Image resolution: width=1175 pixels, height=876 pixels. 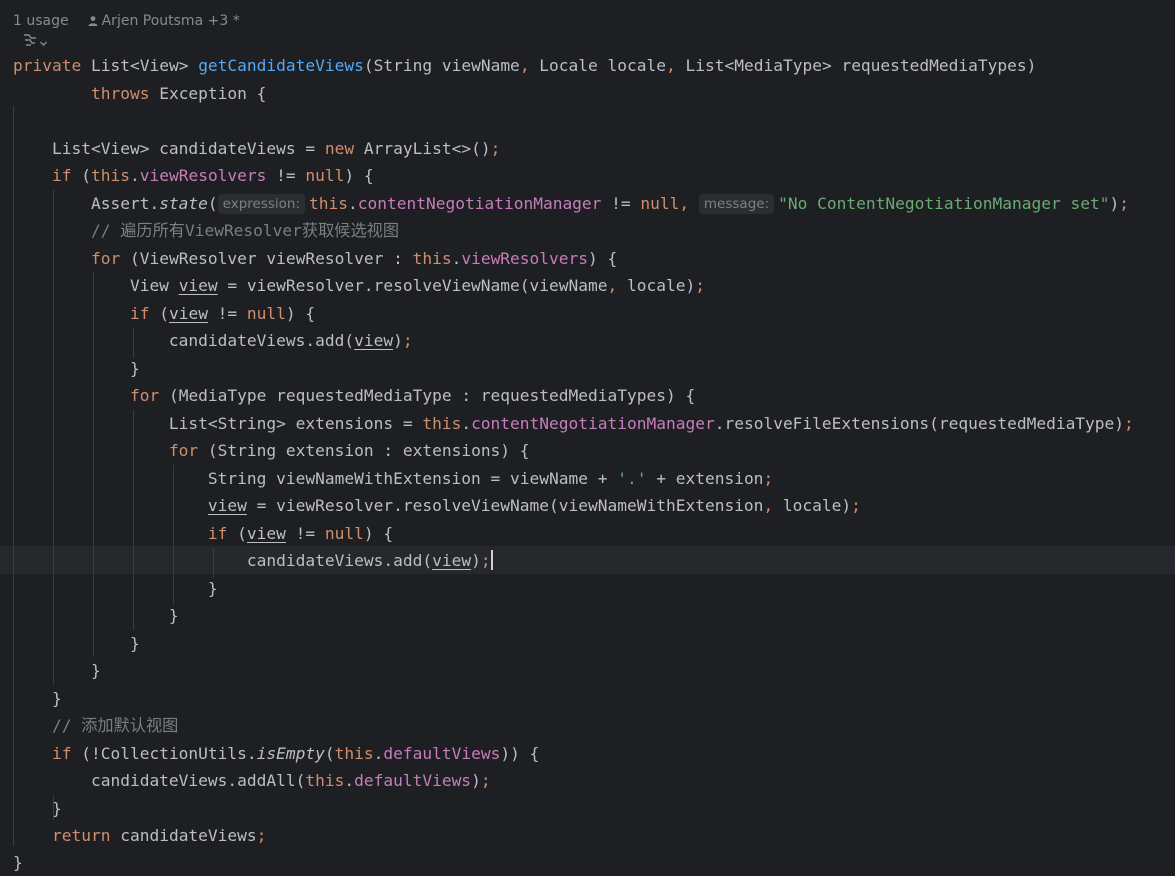 What do you see at coordinates (171, 21) in the screenshot?
I see `authors-link: Arjen Poutsma +3 *` at bounding box center [171, 21].